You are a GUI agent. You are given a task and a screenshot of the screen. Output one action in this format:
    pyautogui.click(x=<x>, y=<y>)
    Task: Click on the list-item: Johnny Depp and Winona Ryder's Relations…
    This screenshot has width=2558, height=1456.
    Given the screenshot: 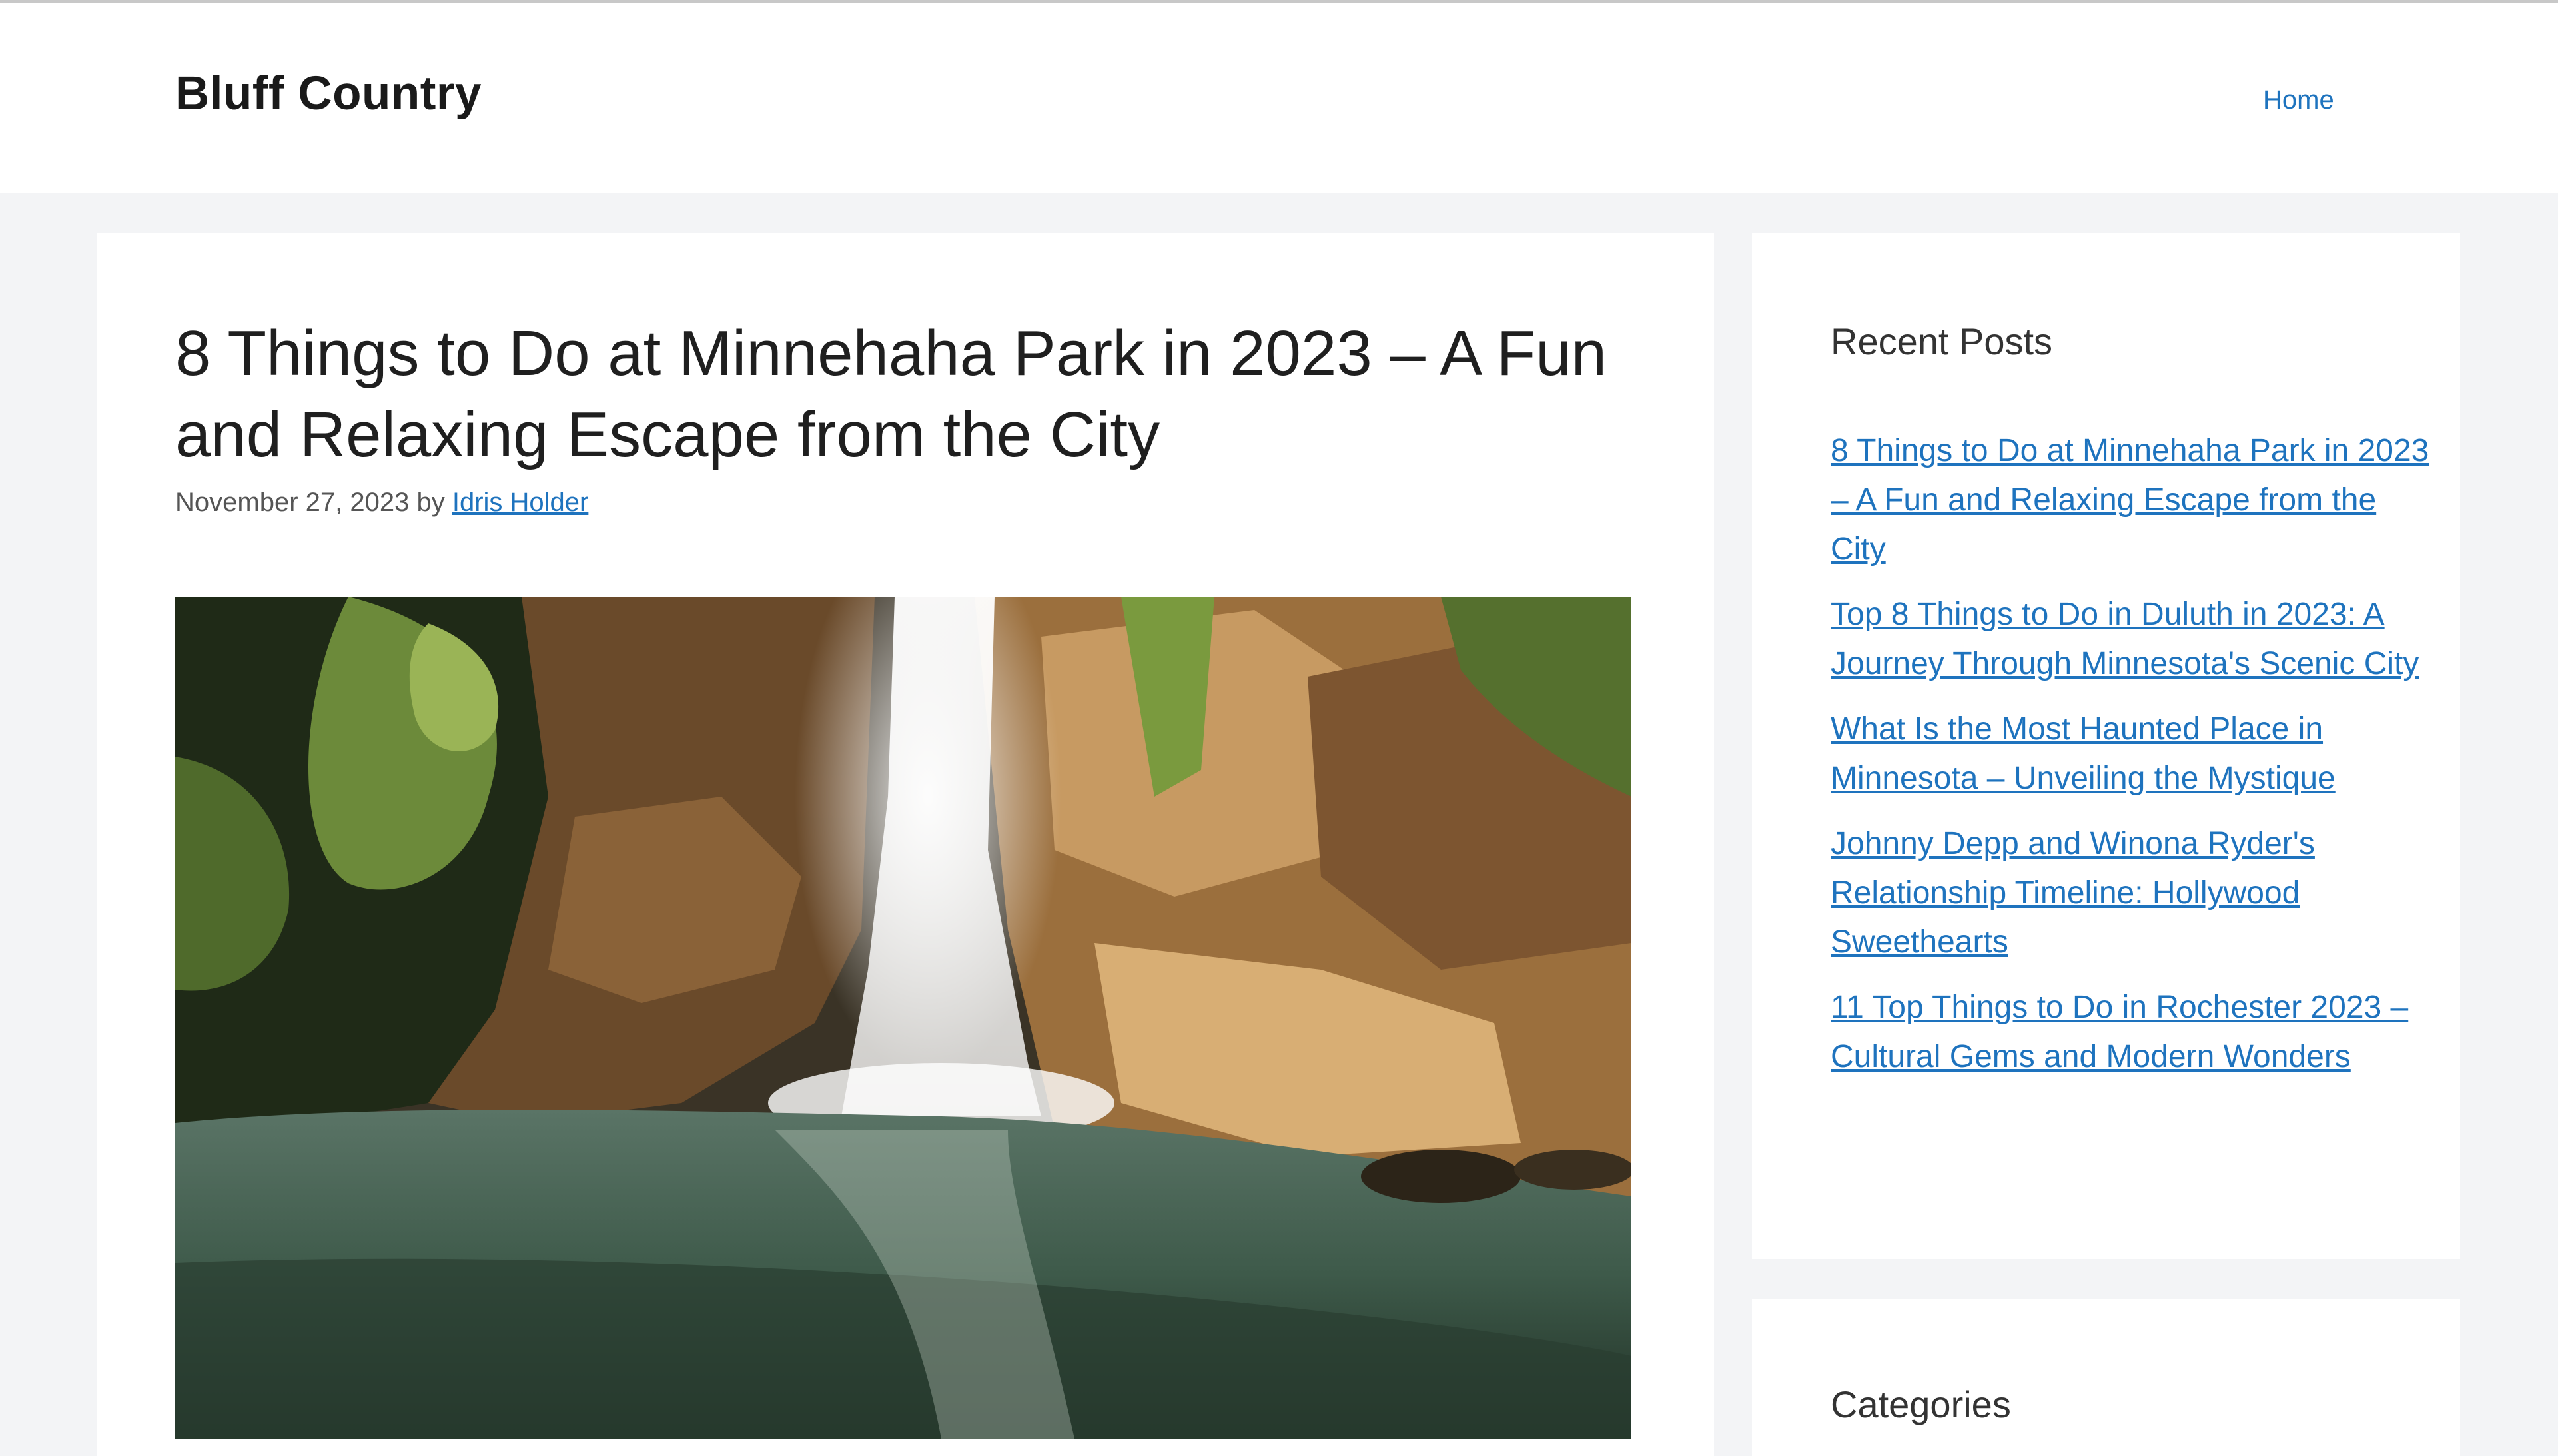 What is the action you would take?
    pyautogui.click(x=2130, y=893)
    